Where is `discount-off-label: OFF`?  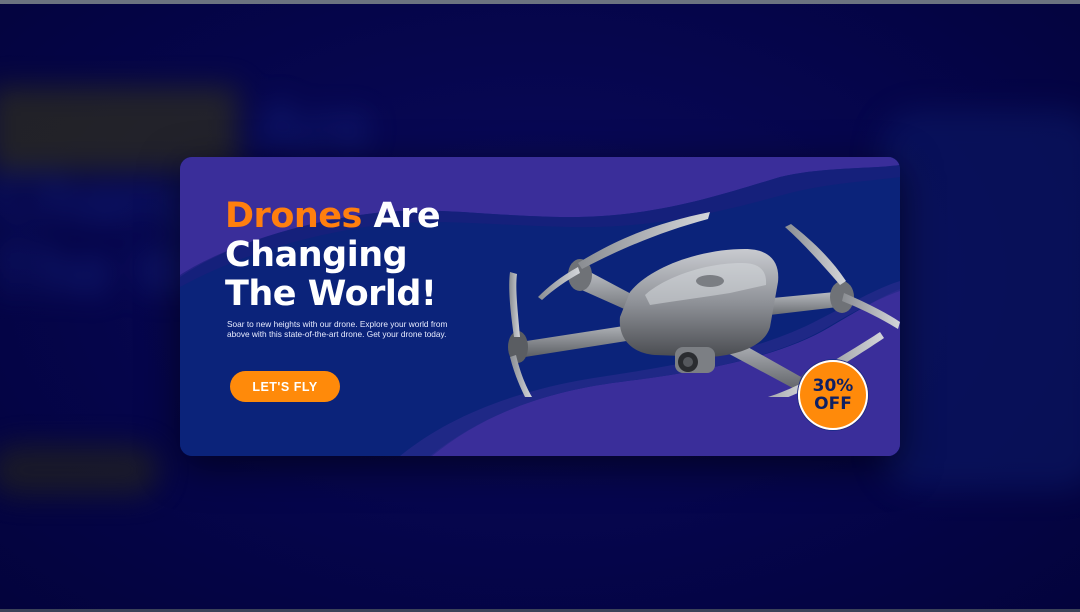
discount-off-label: OFF is located at coordinates (833, 404).